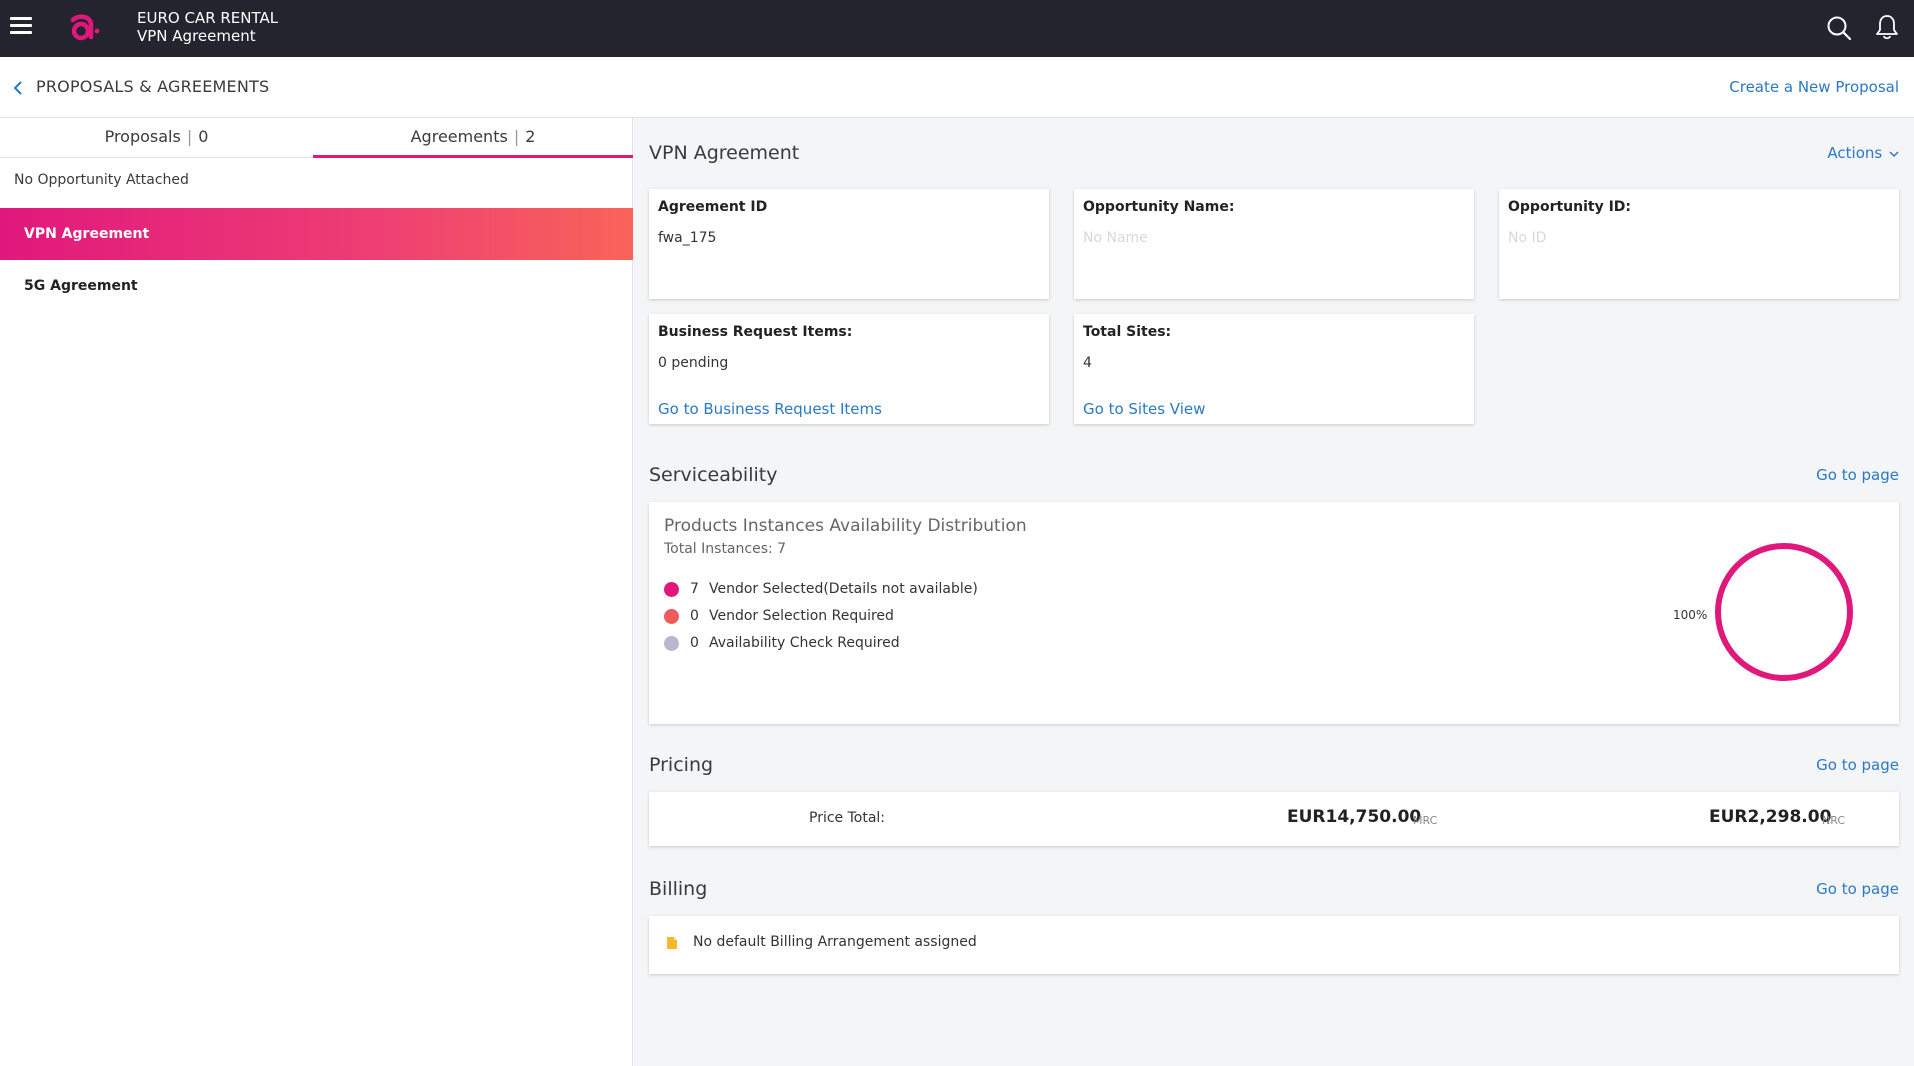  I want to click on actions-dropdown: Actions, so click(1863, 153).